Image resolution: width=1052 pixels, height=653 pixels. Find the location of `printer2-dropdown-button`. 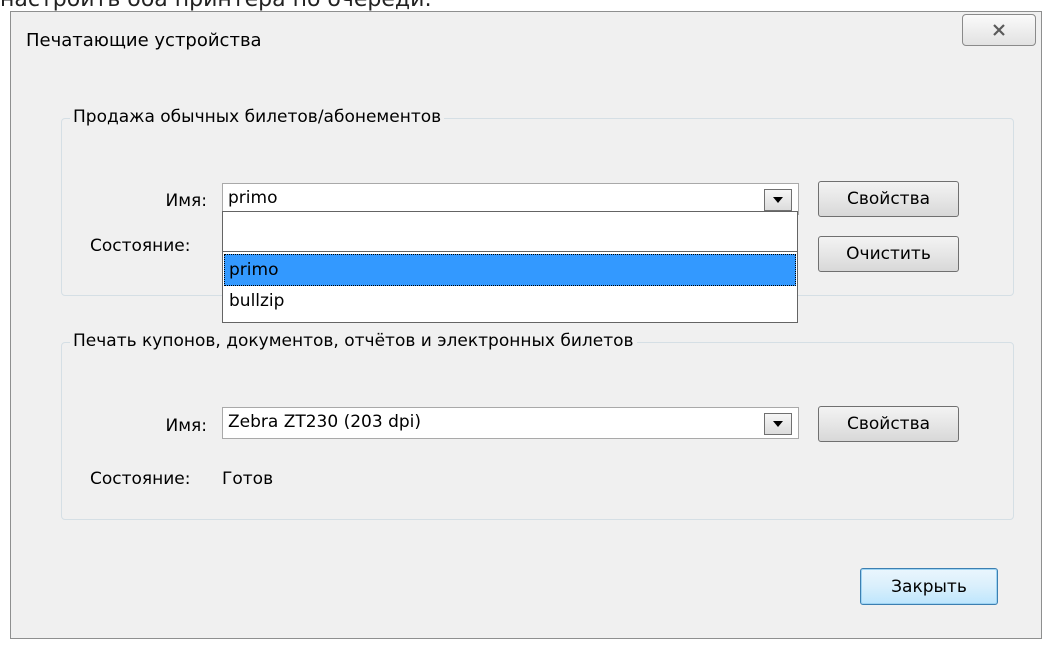

printer2-dropdown-button is located at coordinates (778, 424).